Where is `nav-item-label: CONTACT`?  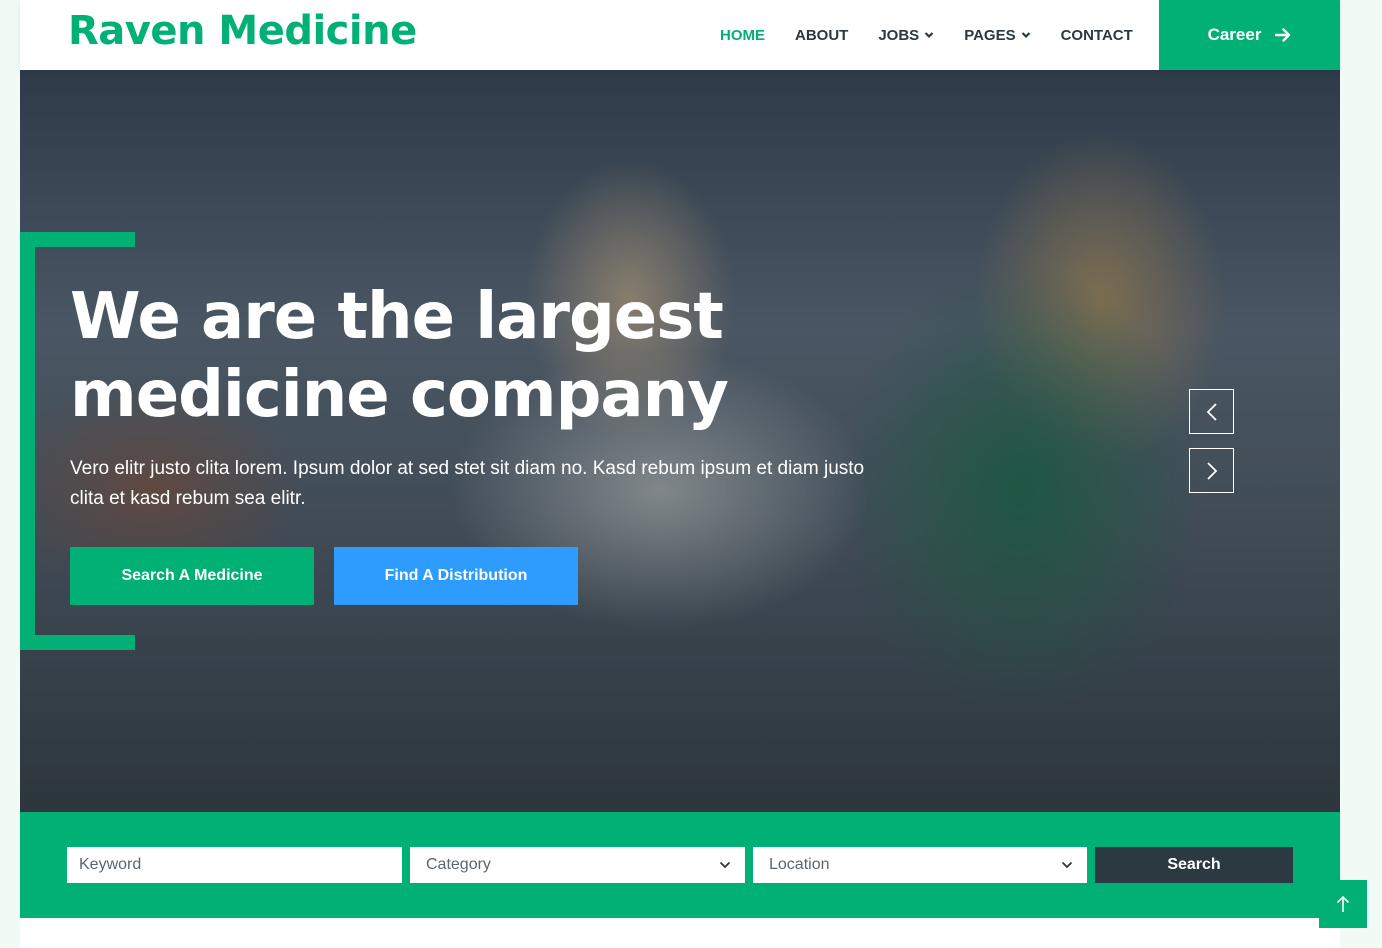
nav-item-label: CONTACT is located at coordinates (1096, 35).